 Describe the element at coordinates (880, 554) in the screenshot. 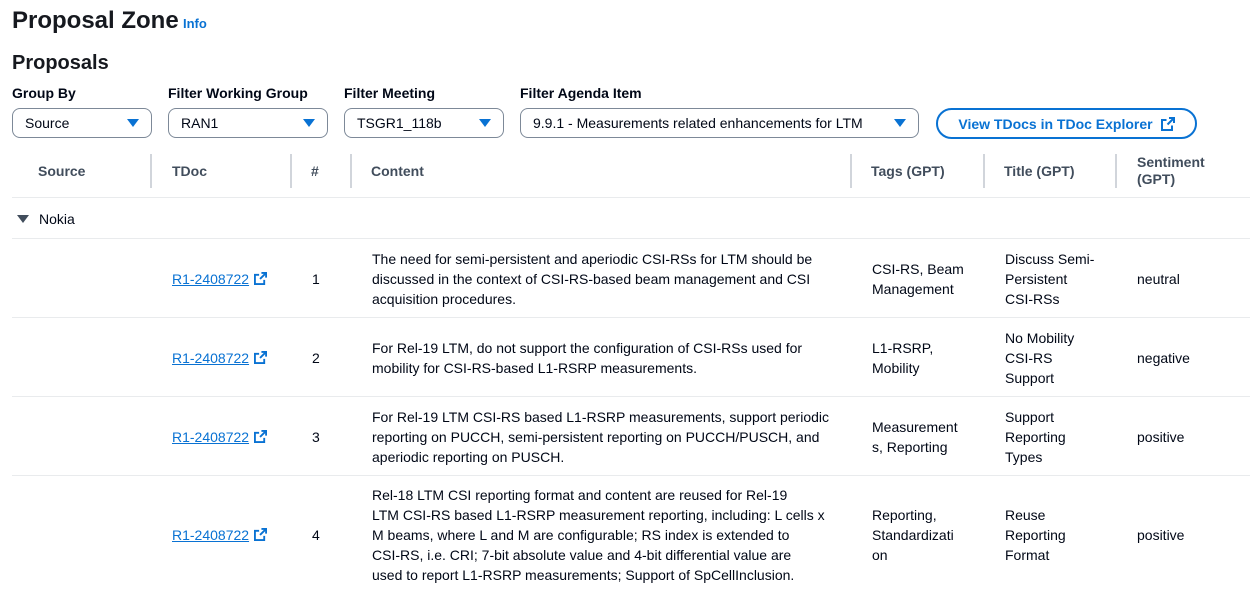

I see `tags-line: on` at that location.